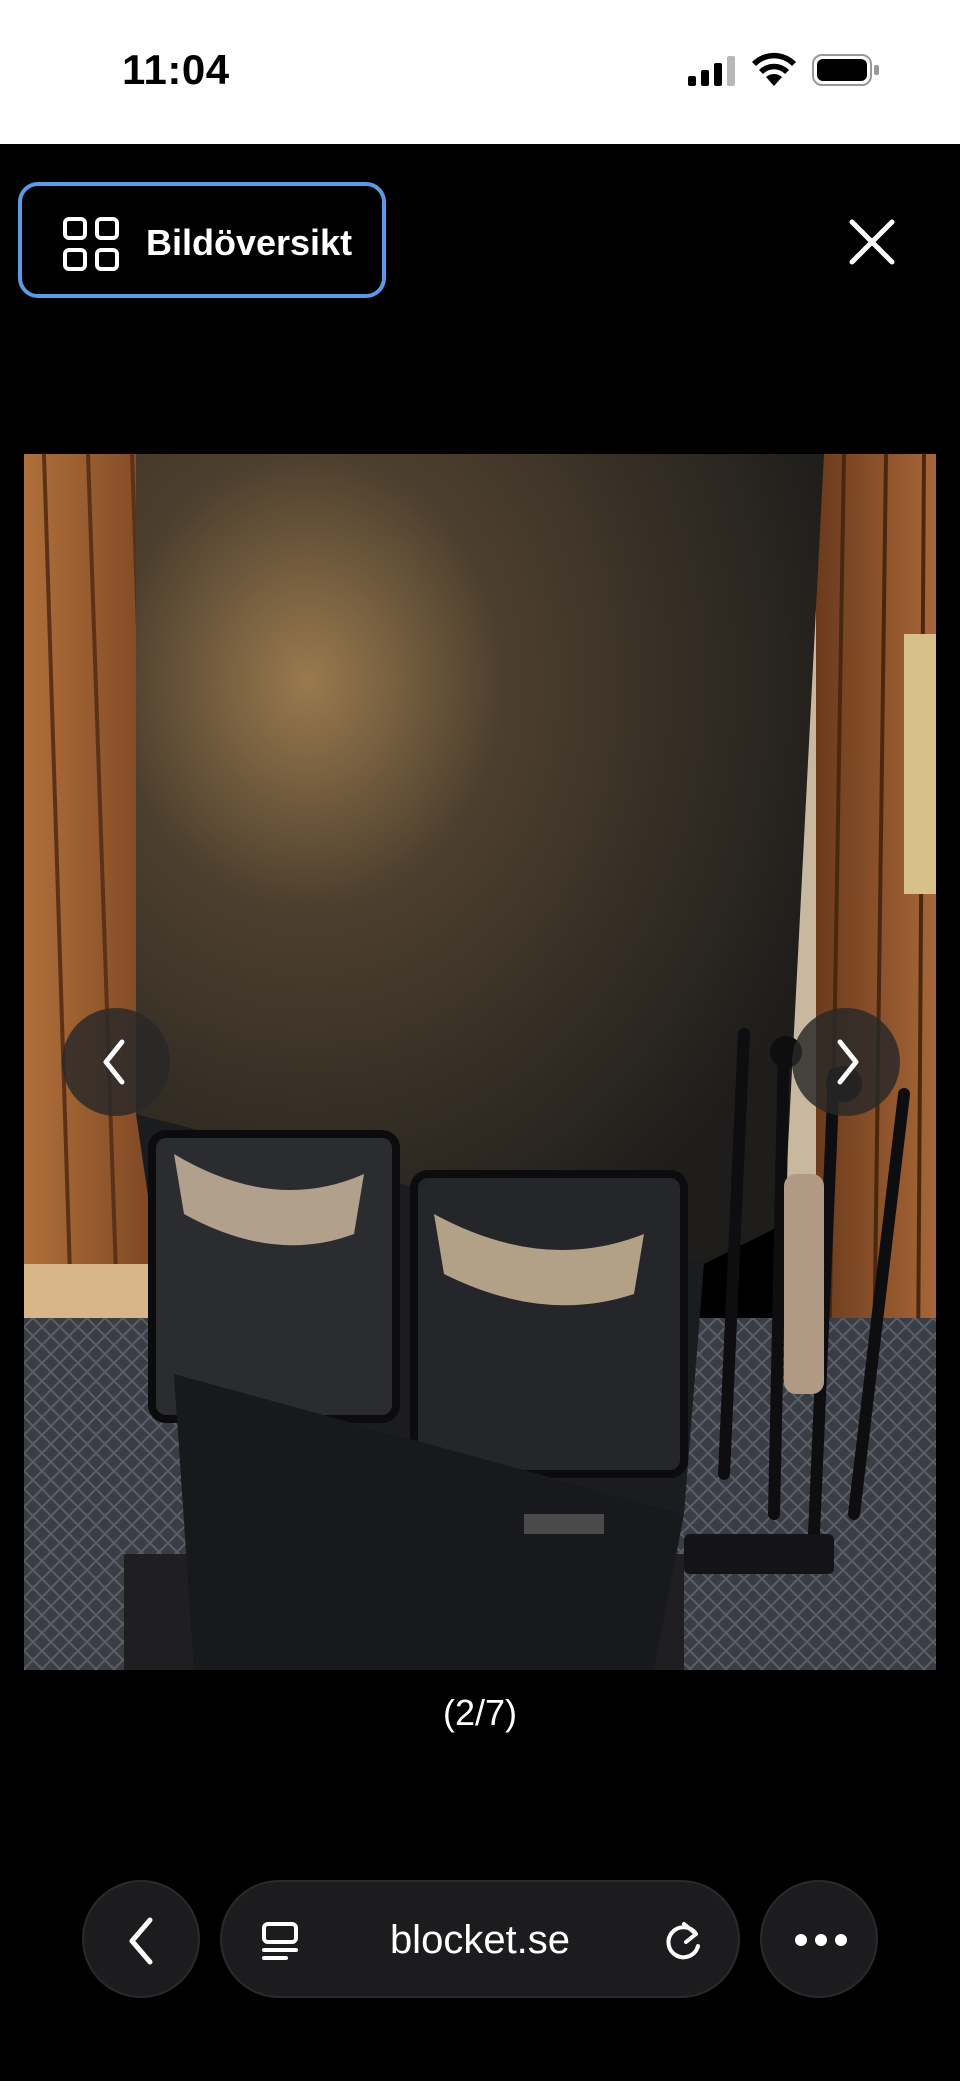 The image size is (960, 2081). What do you see at coordinates (711, 71) in the screenshot?
I see `signal-icon` at bounding box center [711, 71].